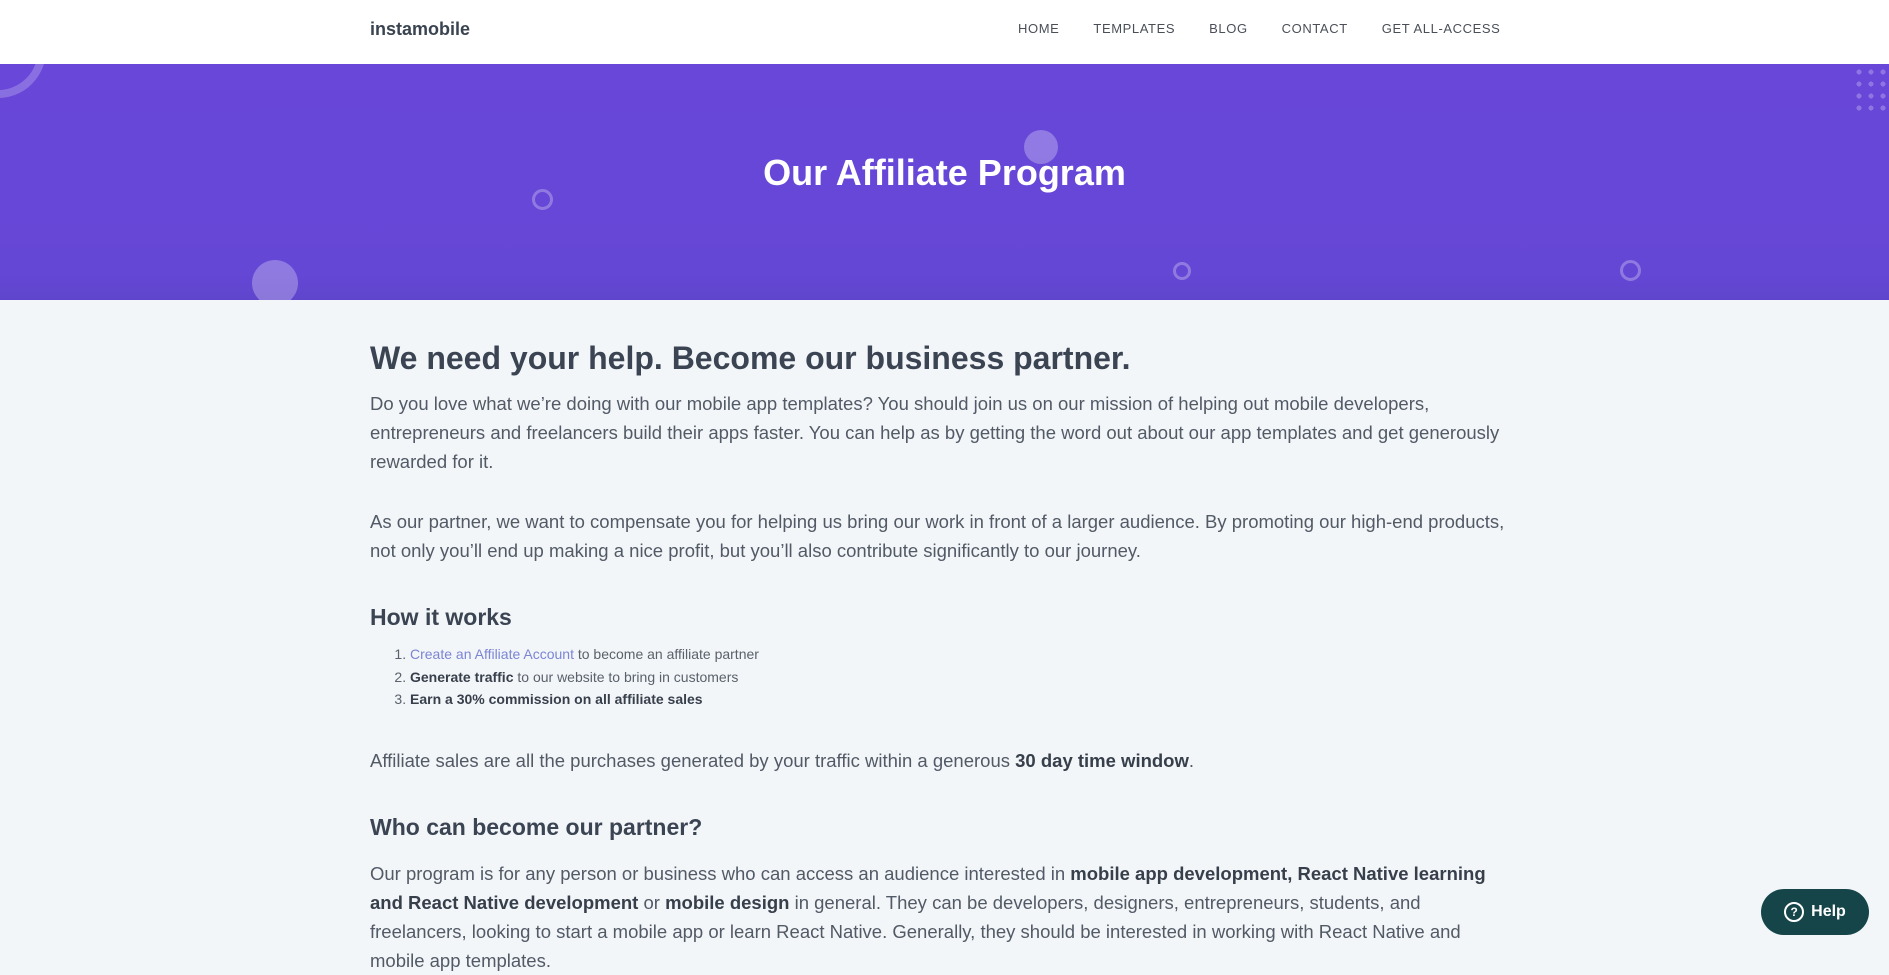 This screenshot has height=975, width=1889. Describe the element at coordinates (1038, 28) in the screenshot. I see `nav-home: HOME` at that location.